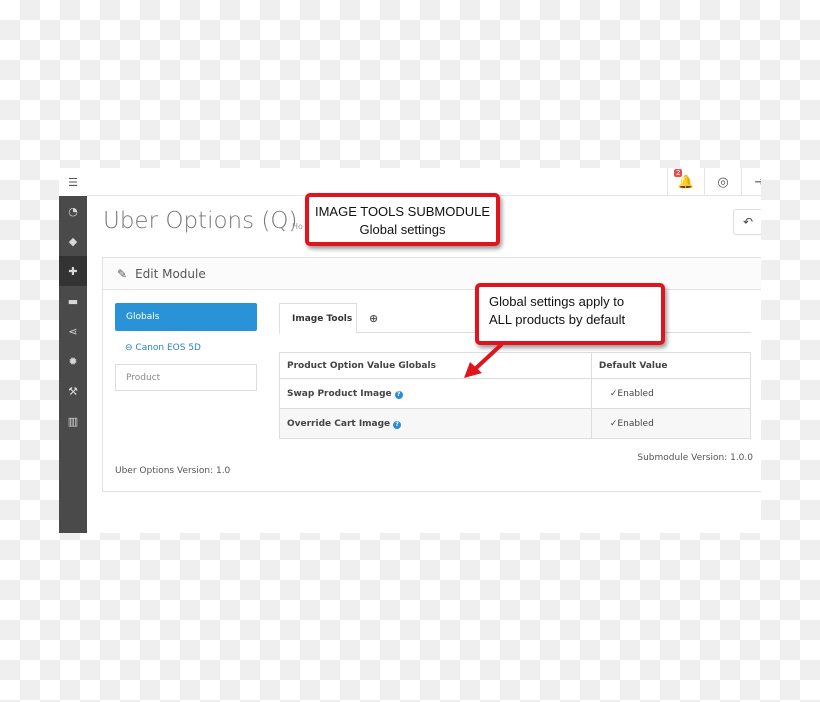  I want to click on canon-eos-link: ⊖ Canon EOS 5D, so click(163, 348).